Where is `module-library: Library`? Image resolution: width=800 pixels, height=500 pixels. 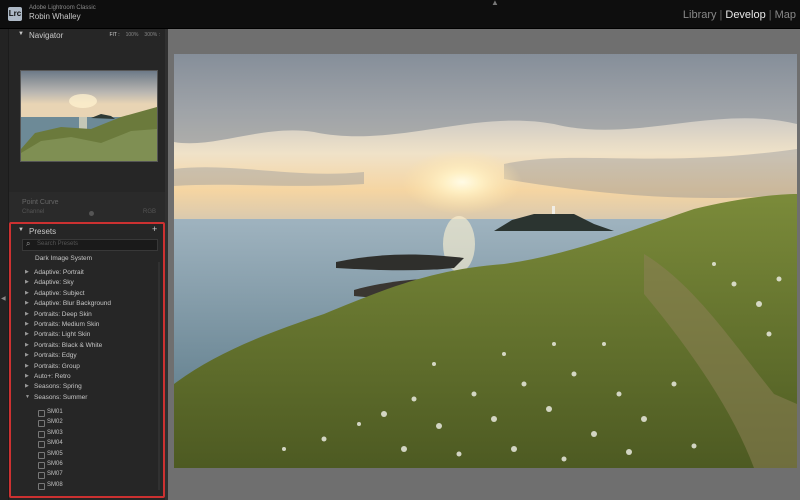
module-library: Library is located at coordinates (700, 15).